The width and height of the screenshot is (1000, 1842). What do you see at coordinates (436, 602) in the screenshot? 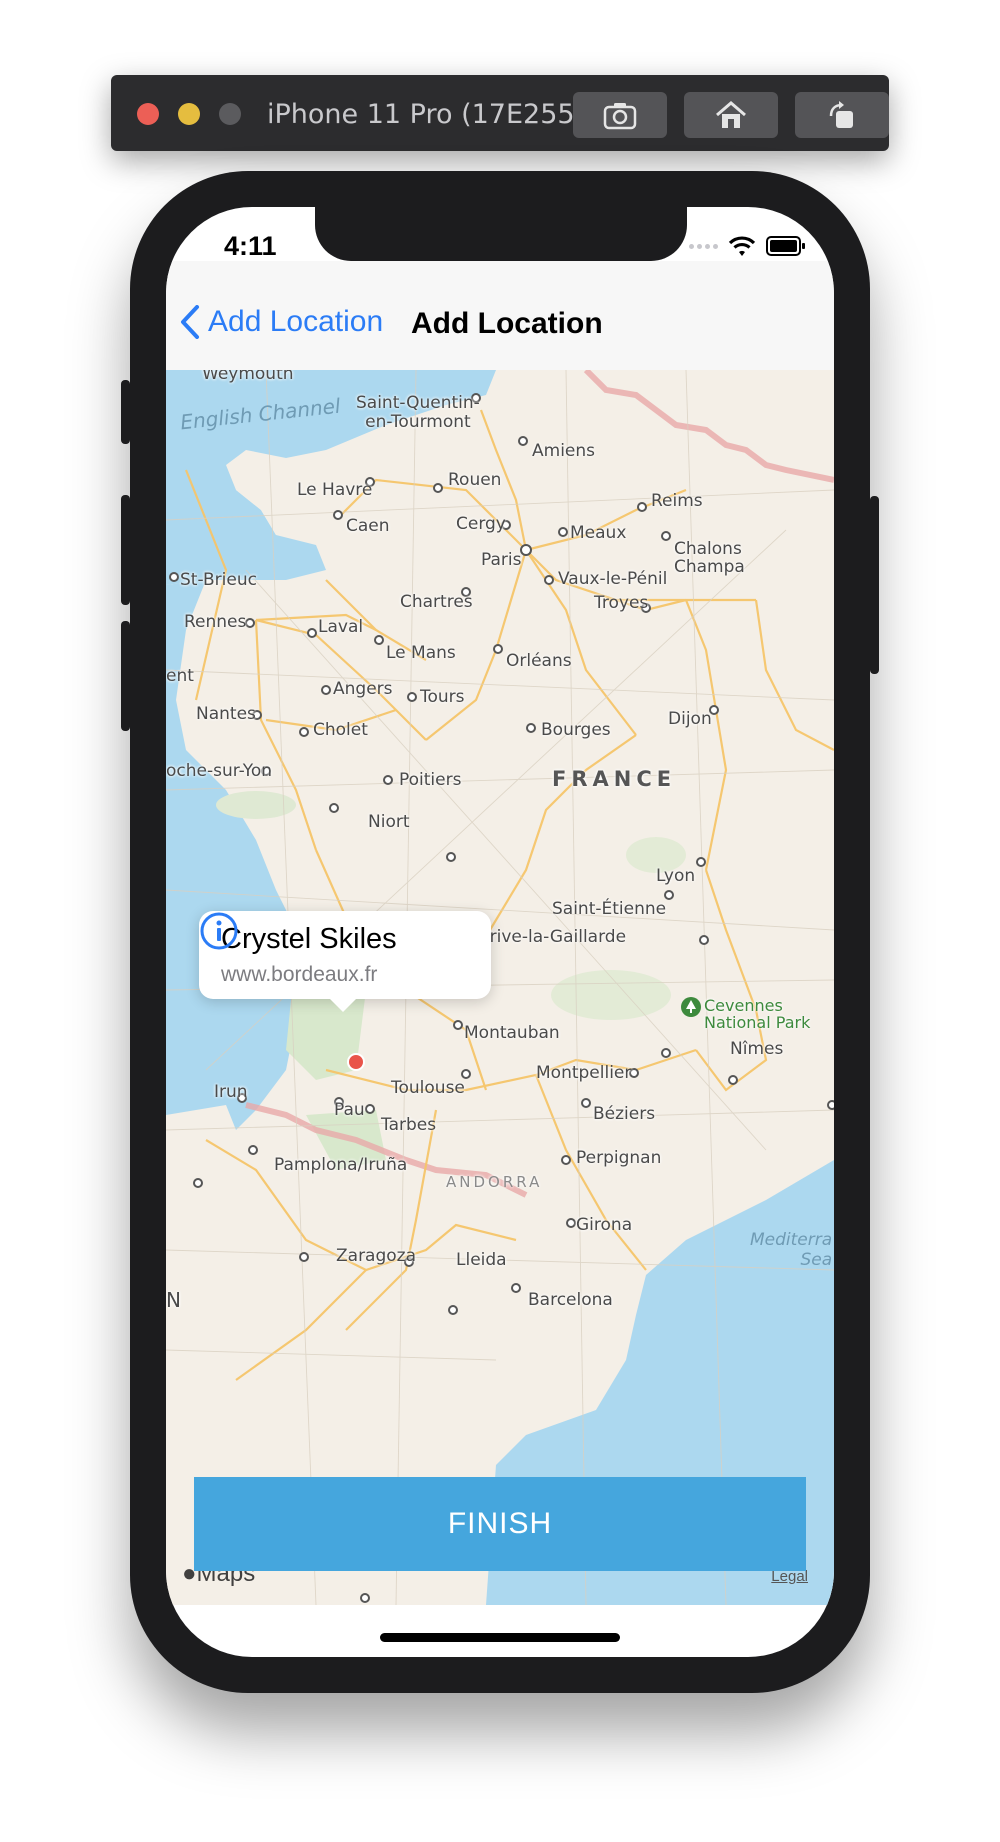
I see `map-label-chartres: Chartres` at bounding box center [436, 602].